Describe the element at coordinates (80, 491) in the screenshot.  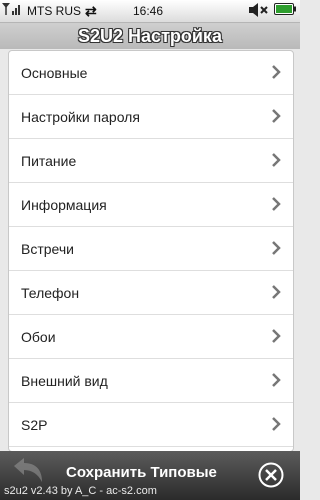
I see `version-text: s2u2 v2.43 by A_C - ac-s2.com` at that location.